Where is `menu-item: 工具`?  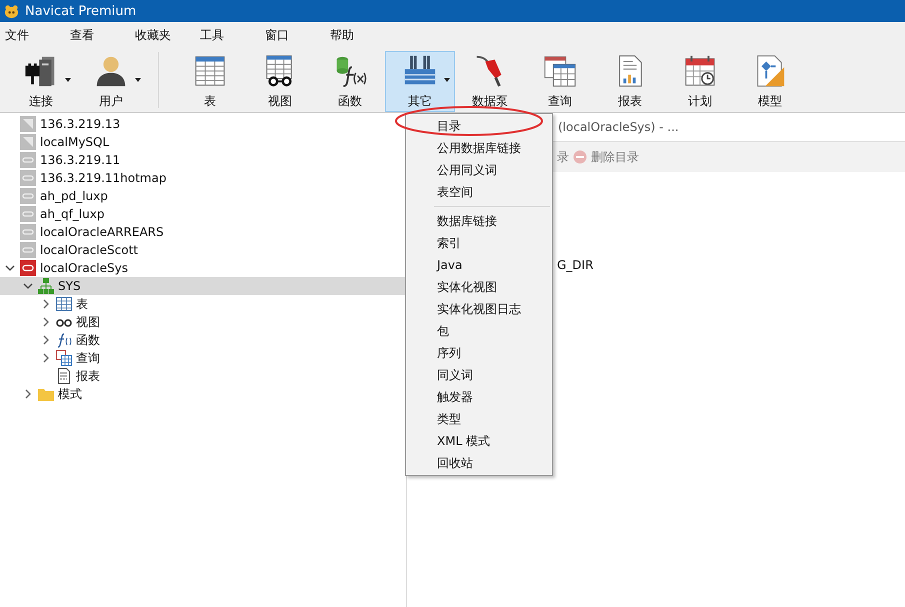
menu-item: 工具 is located at coordinates (227, 35).